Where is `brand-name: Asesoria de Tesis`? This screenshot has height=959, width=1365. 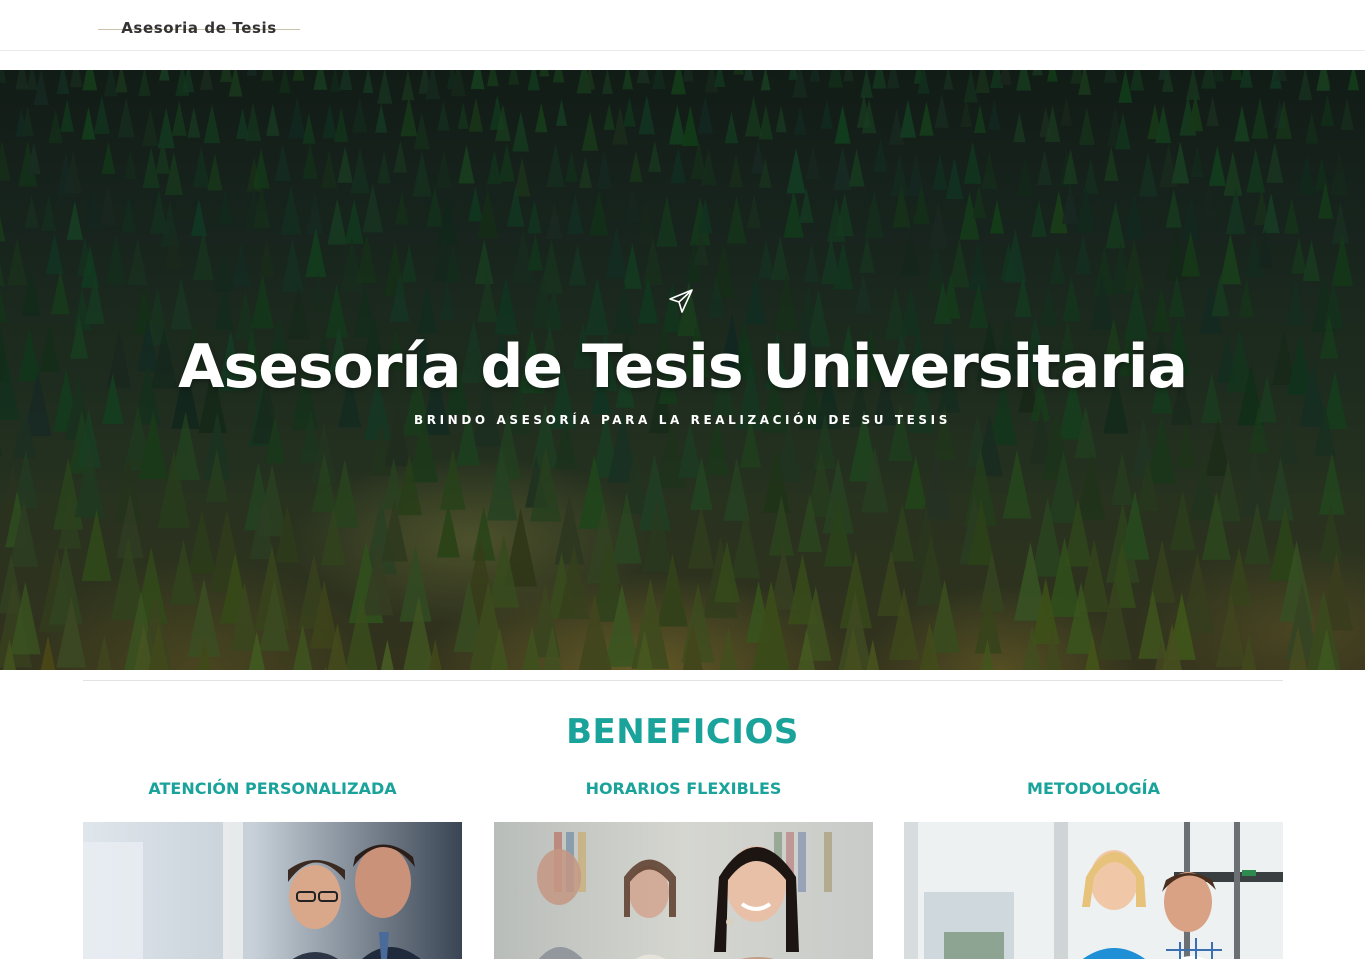 brand-name: Asesoria de Tesis is located at coordinates (199, 28).